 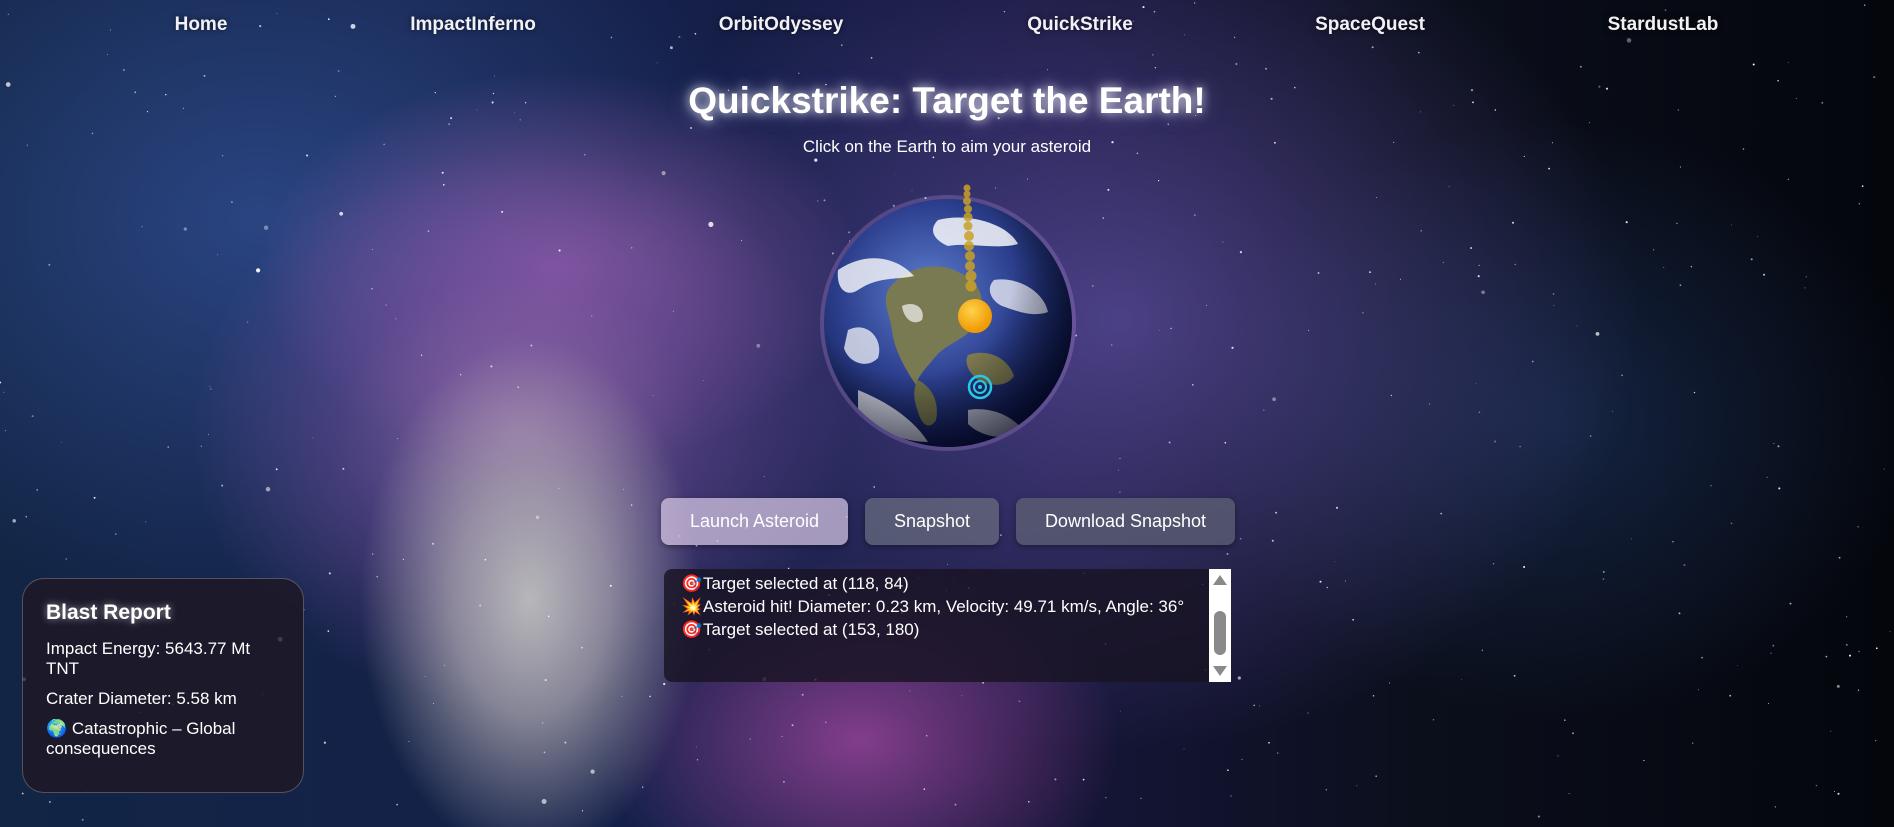 I want to click on nav-link-stardustlab: StardustLab, so click(x=1663, y=25).